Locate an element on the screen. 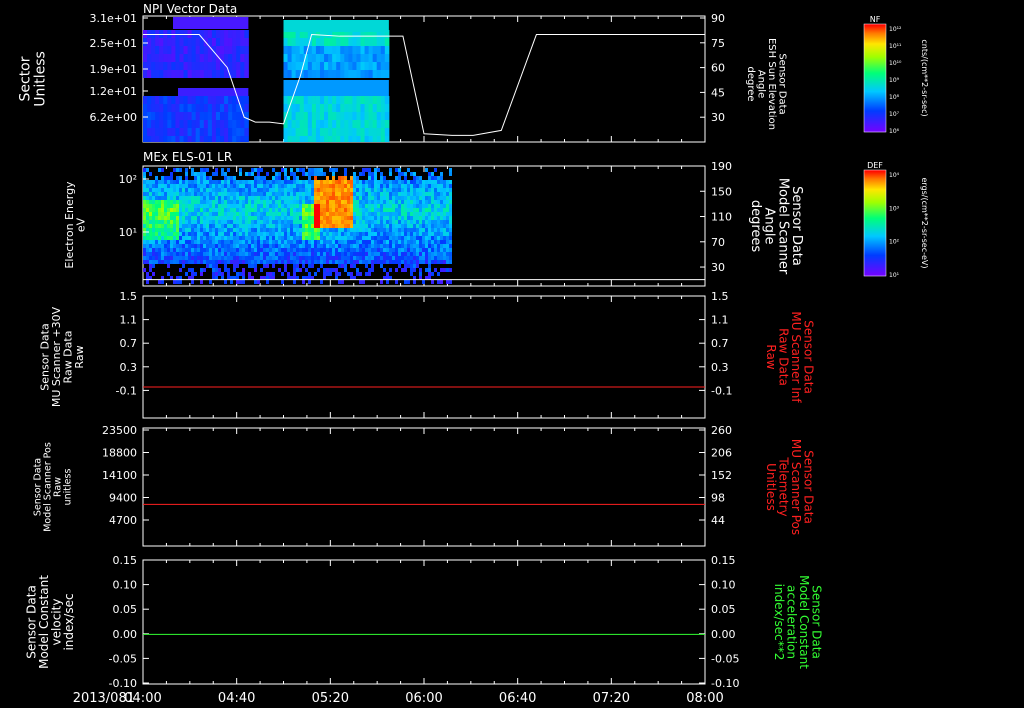  y-axis-label-right-line: Raw is located at coordinates (771, 356).